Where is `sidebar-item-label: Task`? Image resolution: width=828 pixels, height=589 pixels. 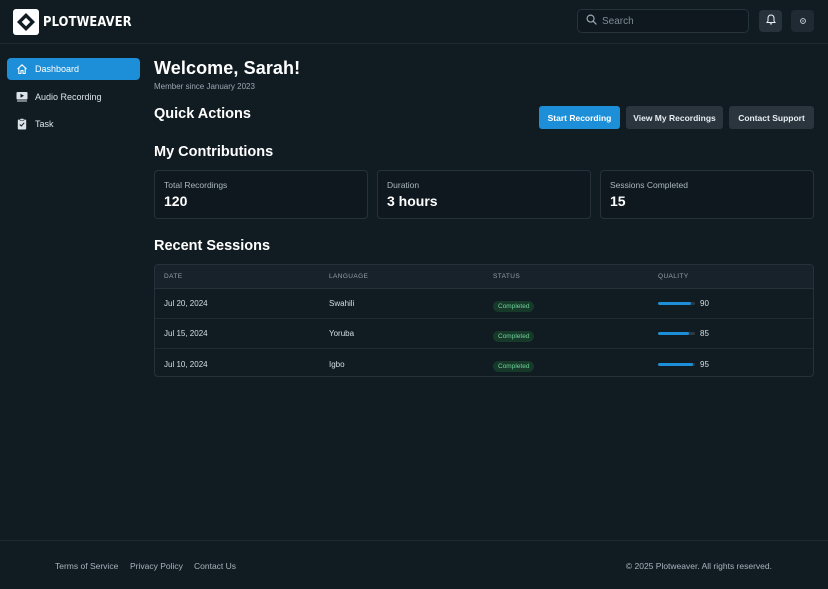
sidebar-item-label: Task is located at coordinates (44, 124).